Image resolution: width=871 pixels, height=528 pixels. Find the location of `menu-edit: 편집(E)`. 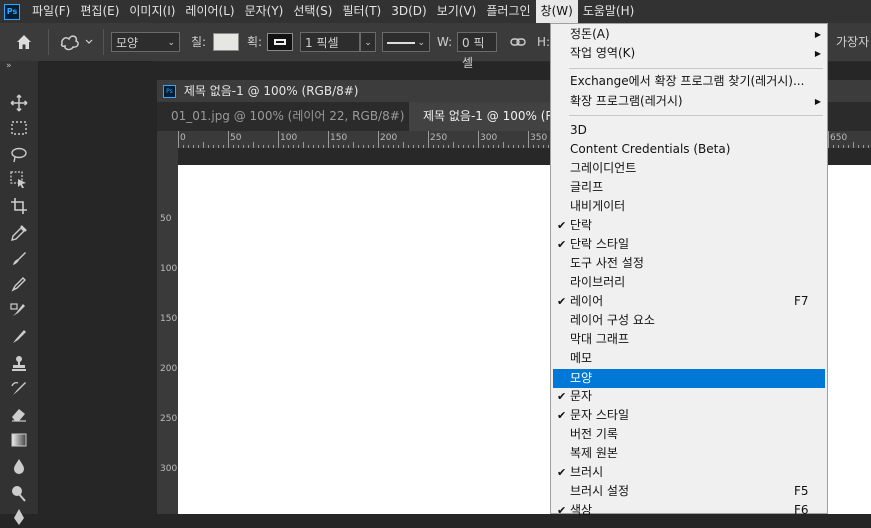

menu-edit: 편집(E) is located at coordinates (99, 11).